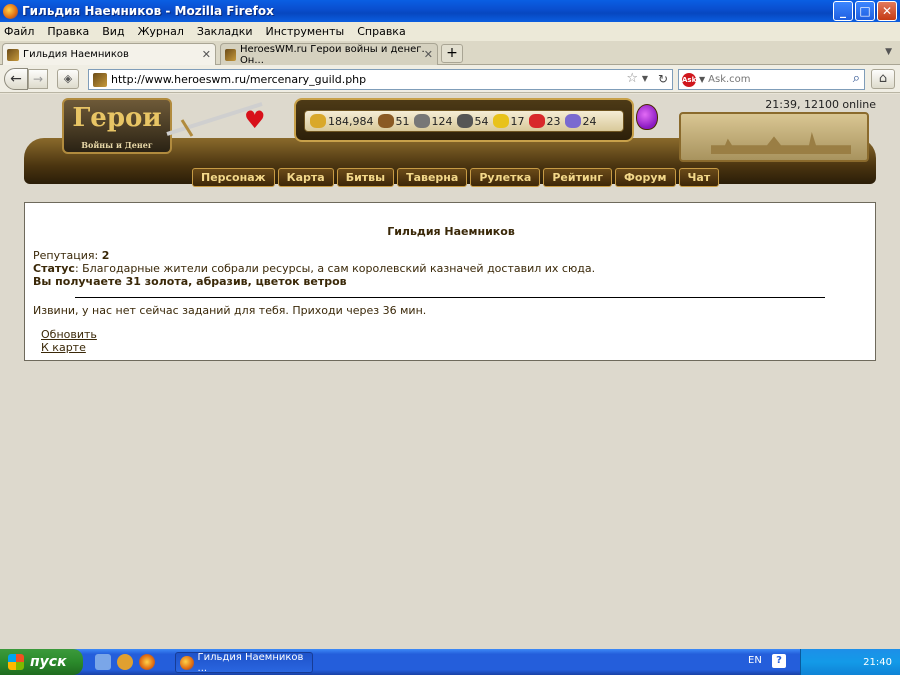 Image resolution: width=900 pixels, height=675 pixels. What do you see at coordinates (48, 662) in the screenshot?
I see `start-label: пуск` at bounding box center [48, 662].